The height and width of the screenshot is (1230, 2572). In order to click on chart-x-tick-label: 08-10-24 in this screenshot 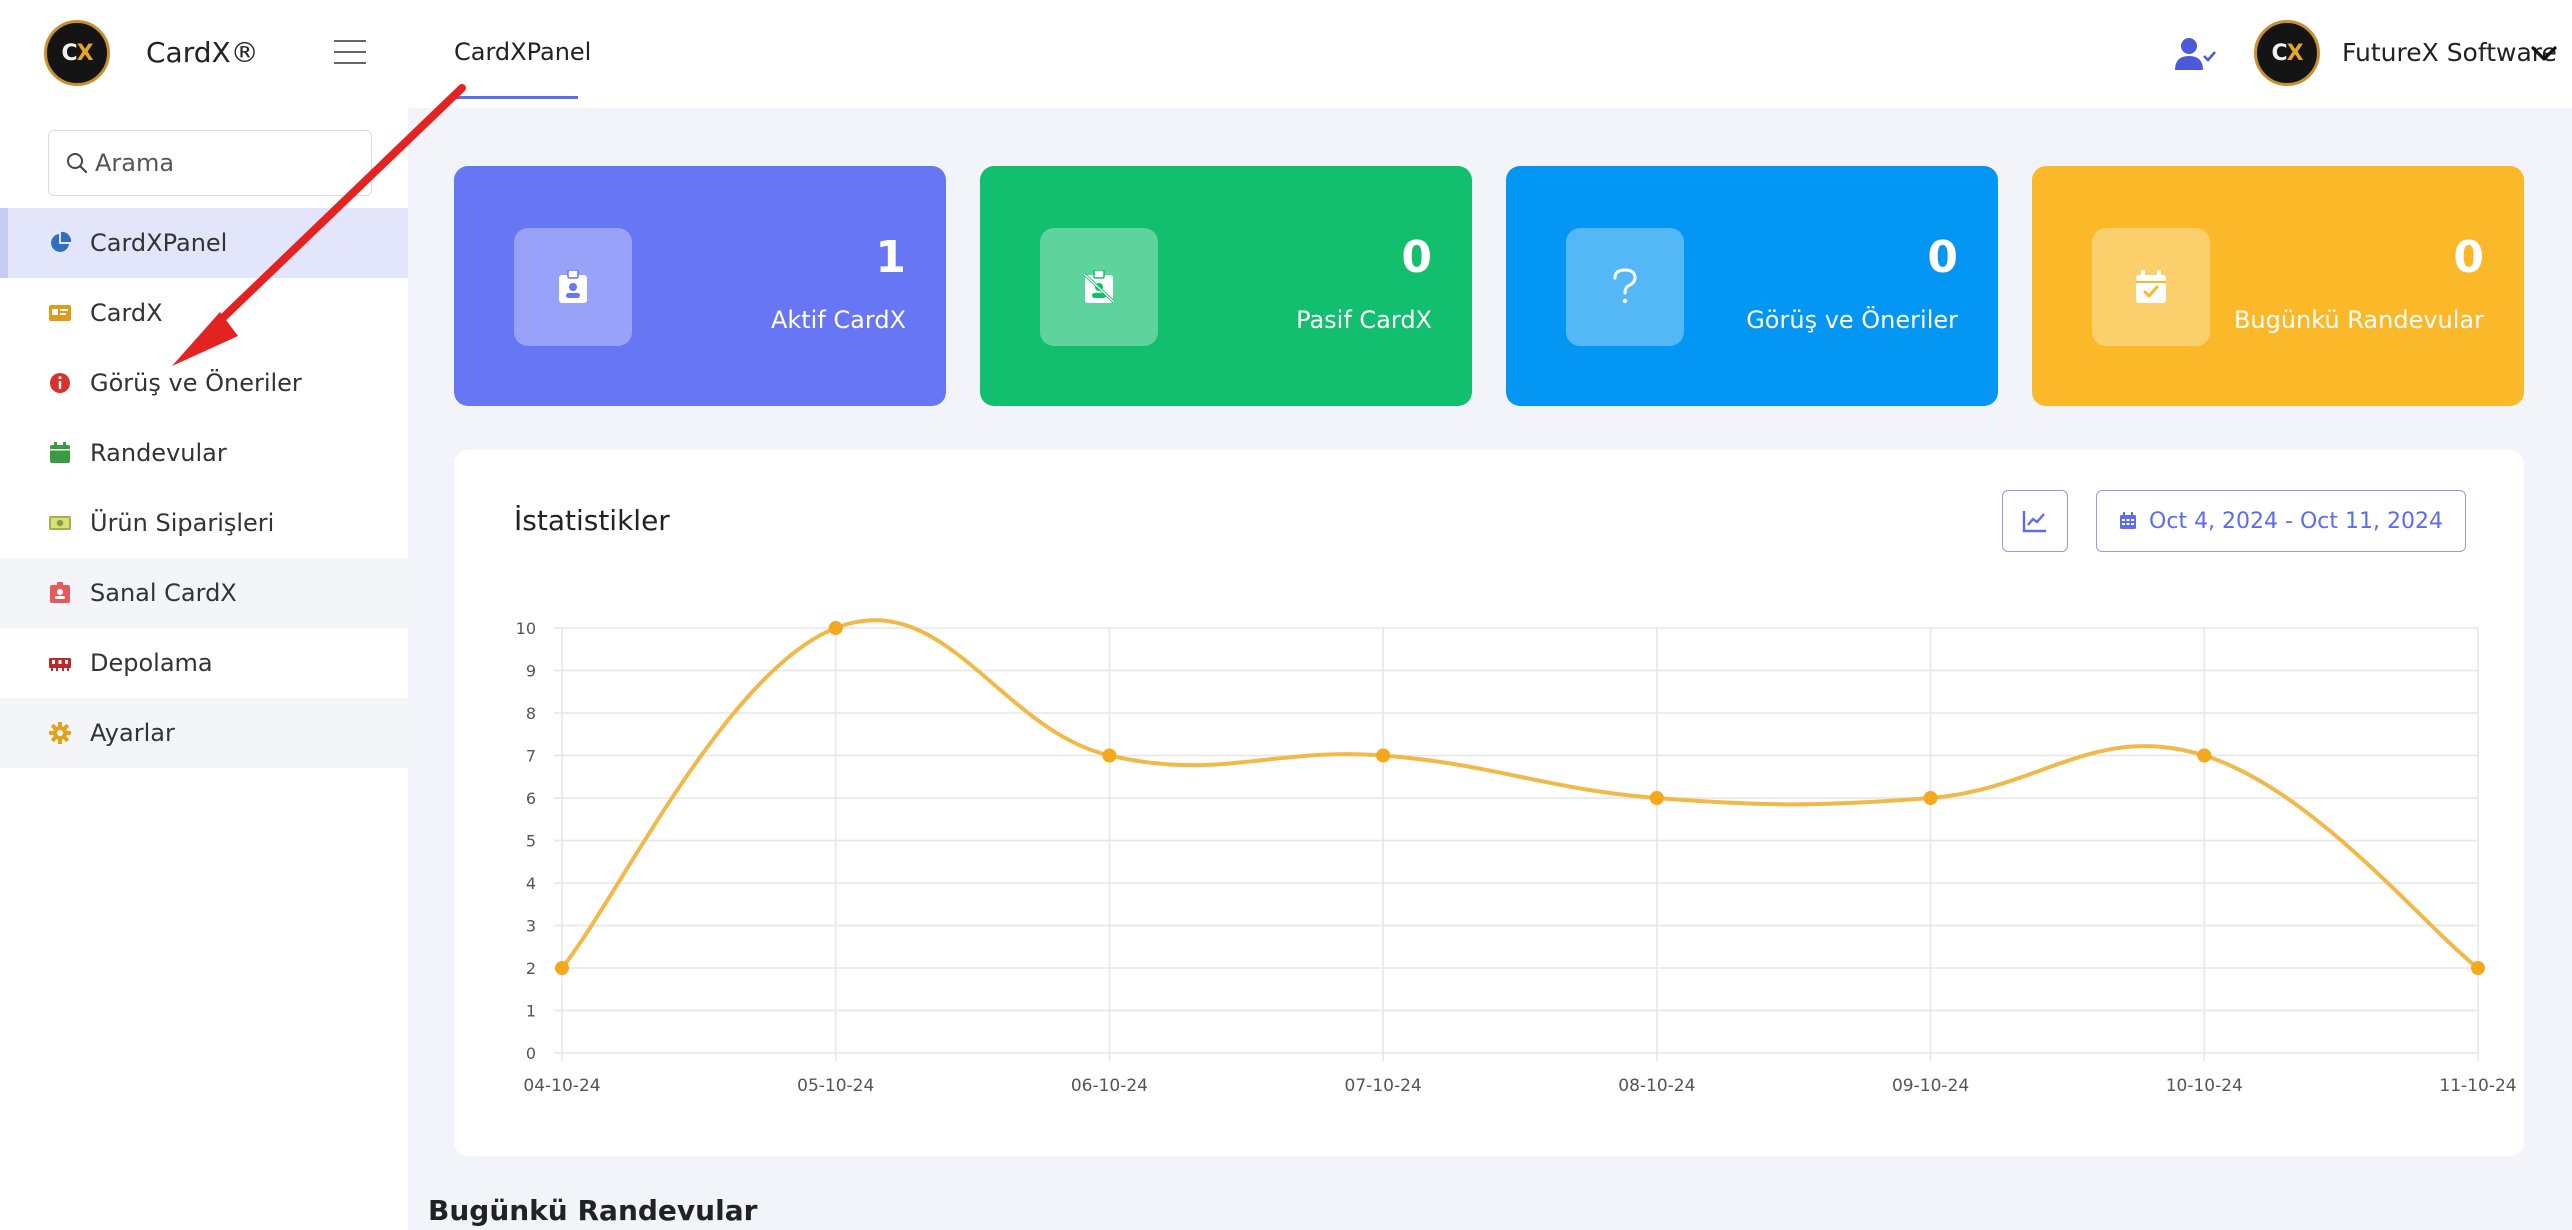, I will do `click(1656, 1086)`.